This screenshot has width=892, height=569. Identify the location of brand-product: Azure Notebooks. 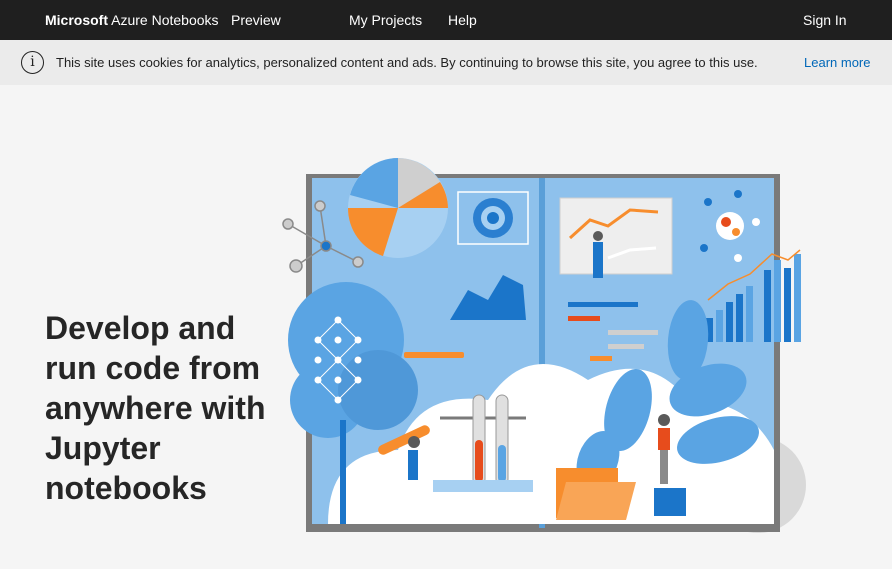
(165, 20).